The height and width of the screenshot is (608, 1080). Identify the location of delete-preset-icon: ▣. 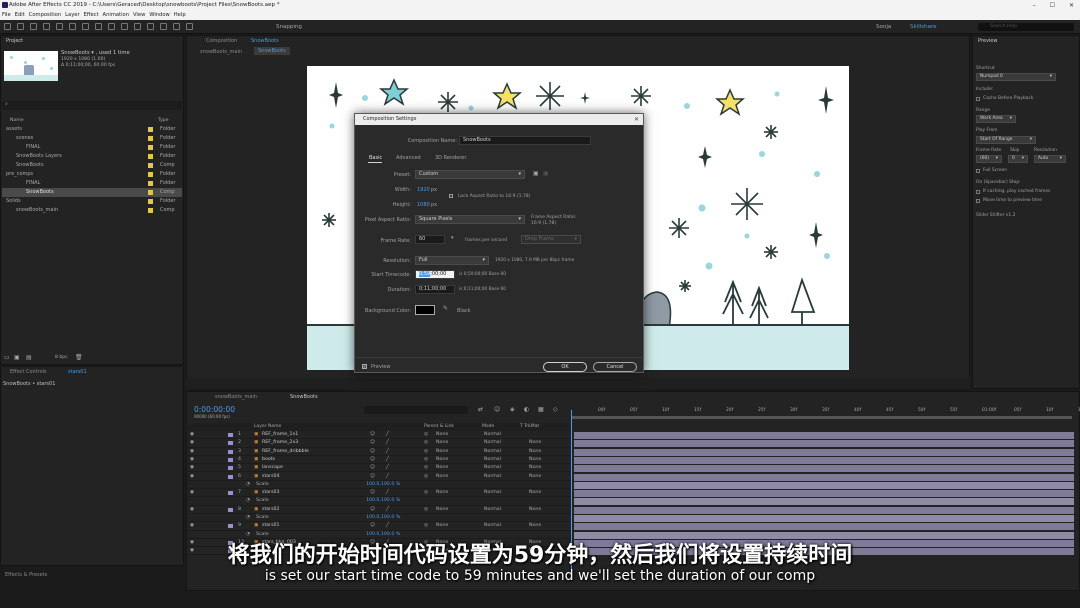
(546, 173).